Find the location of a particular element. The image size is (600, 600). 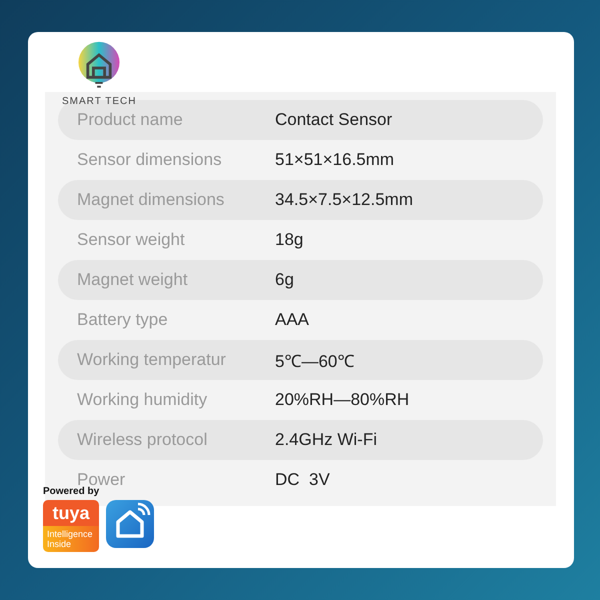

spec-label: Sensor weight is located at coordinates (131, 240).